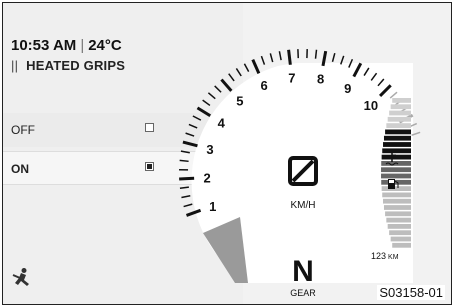  I want to click on tachometer-label: 3, so click(209, 149).